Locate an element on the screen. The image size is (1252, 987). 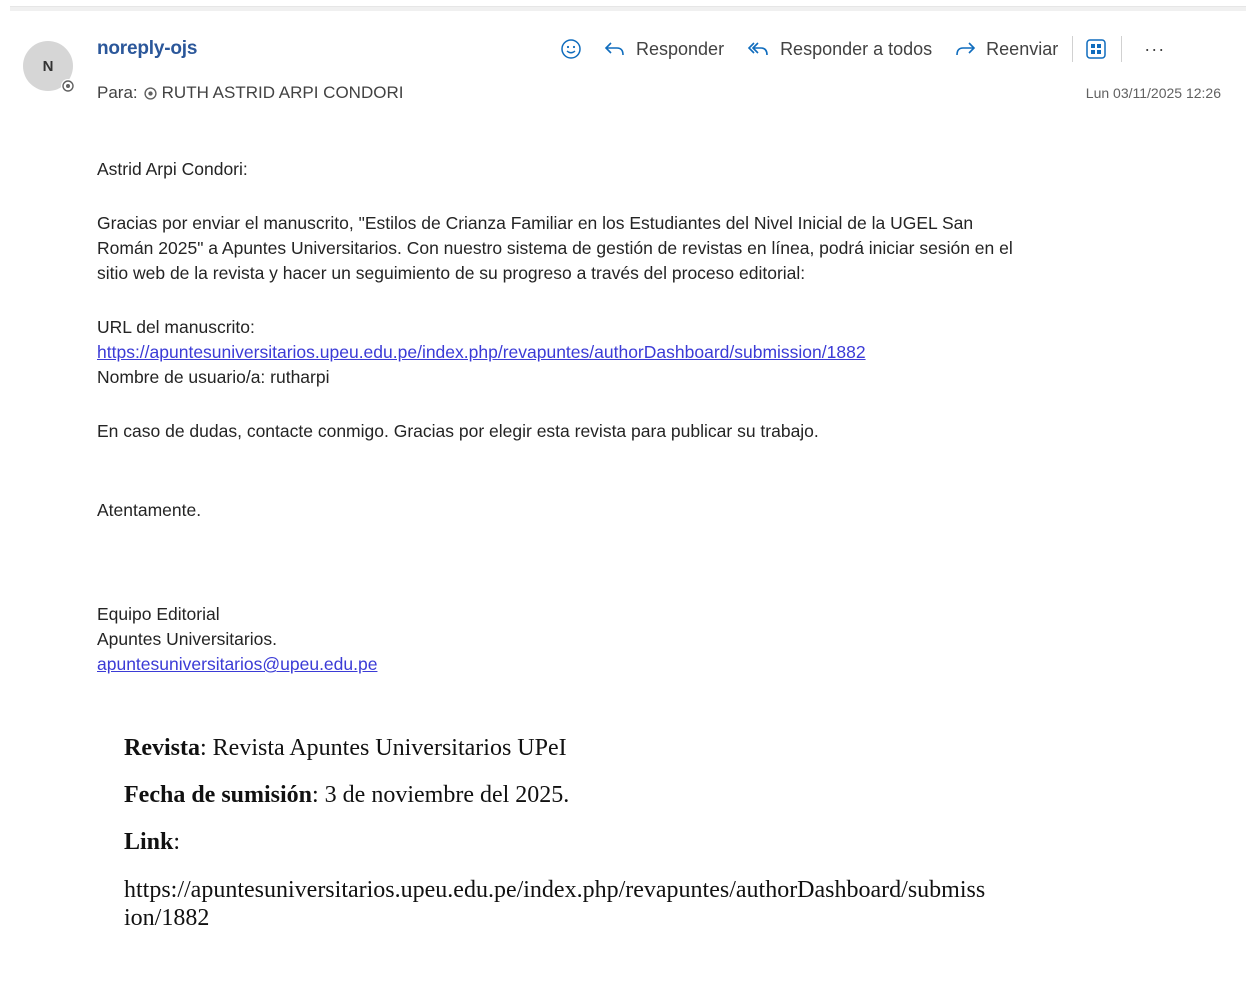
forward-button: Reenviar is located at coordinates (1006, 49).